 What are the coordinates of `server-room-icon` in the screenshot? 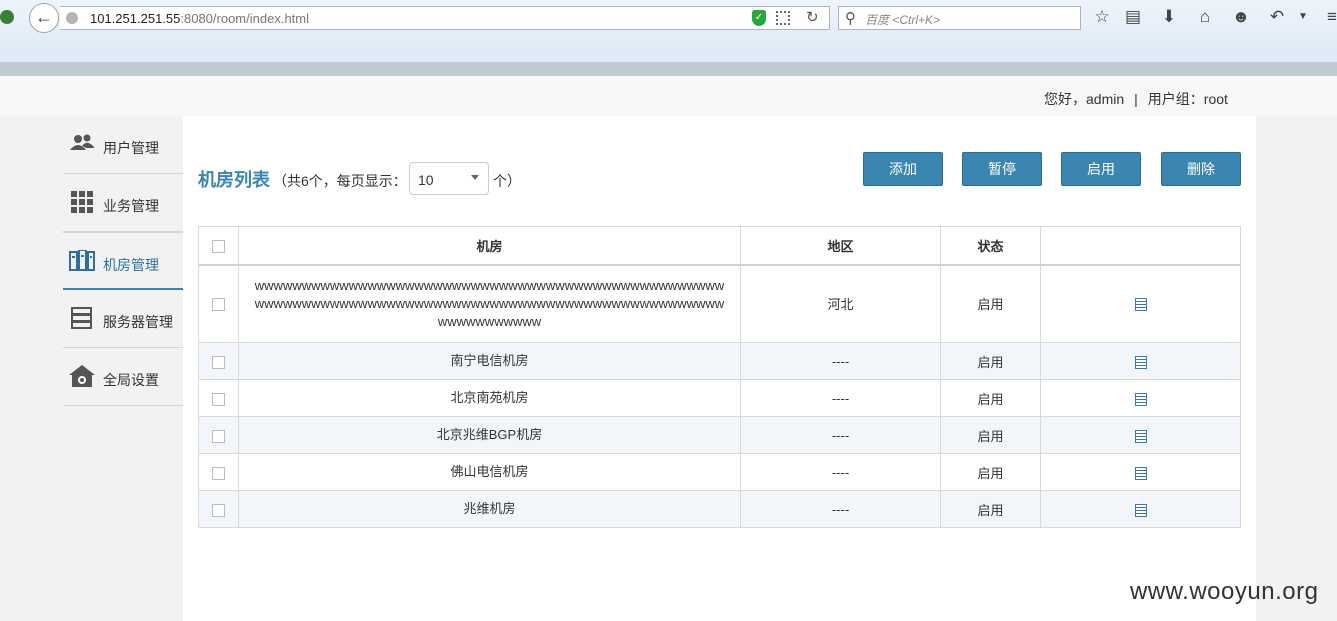 It's located at (82, 260).